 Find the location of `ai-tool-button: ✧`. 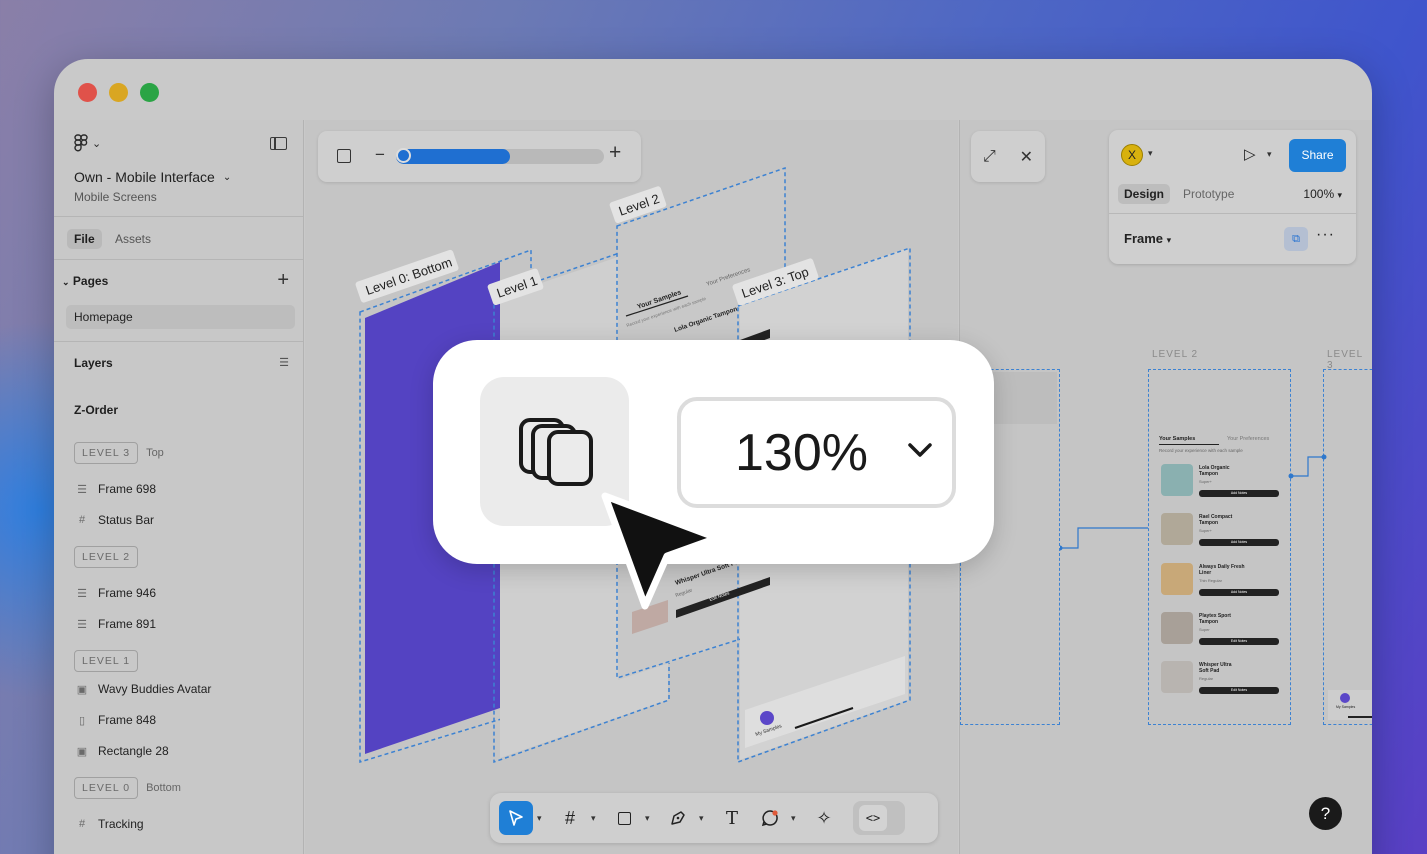

ai-tool-button: ✧ is located at coordinates (824, 818).